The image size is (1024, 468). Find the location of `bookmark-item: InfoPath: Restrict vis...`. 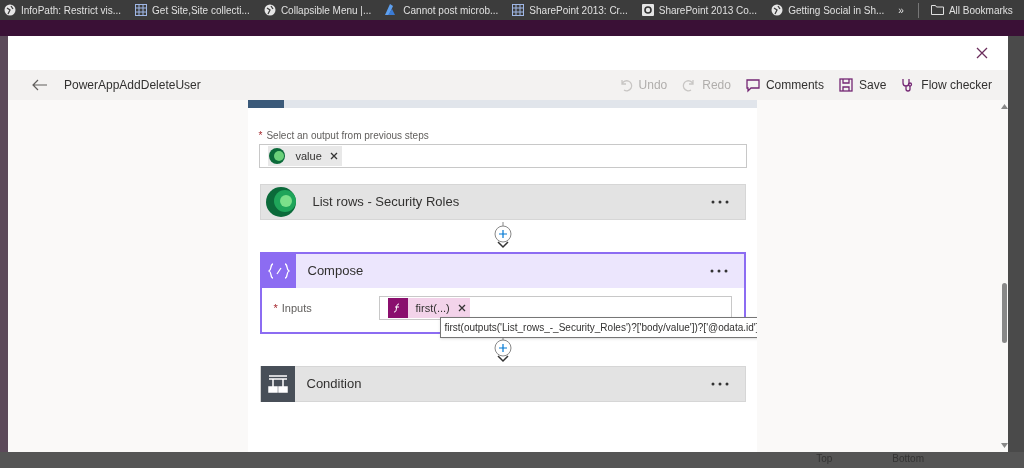

bookmark-item: InfoPath: Restrict vis... is located at coordinates (63, 10).